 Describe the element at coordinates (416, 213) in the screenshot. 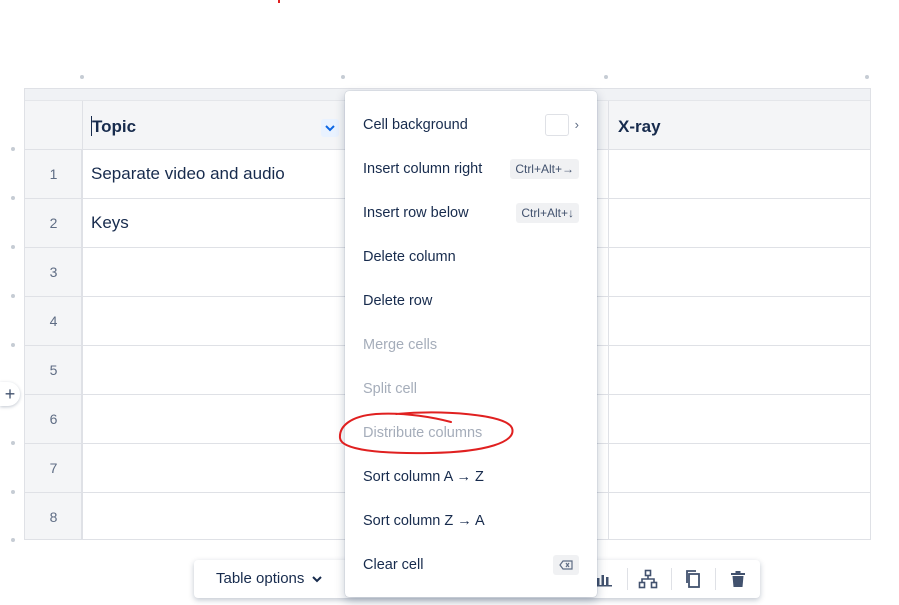

I see `menu-item-label: Insert row below` at that location.